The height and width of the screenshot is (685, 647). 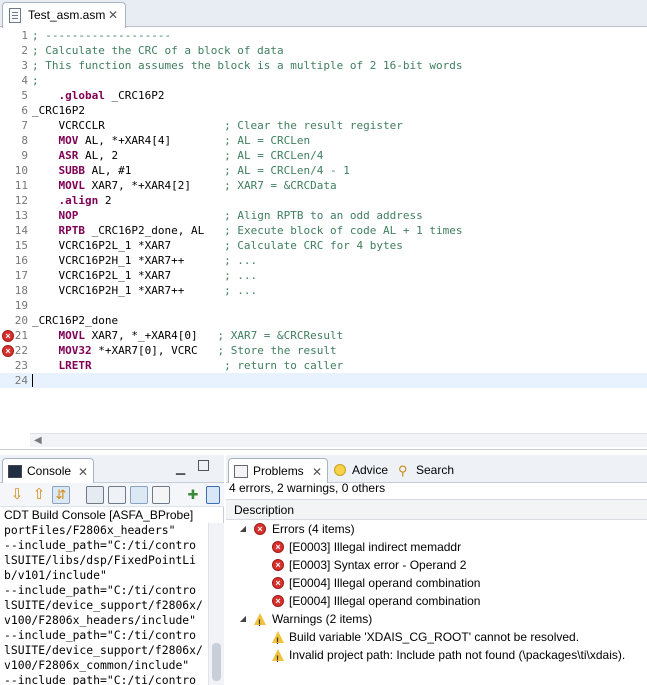 I want to click on problems-icon, so click(x=241, y=471).